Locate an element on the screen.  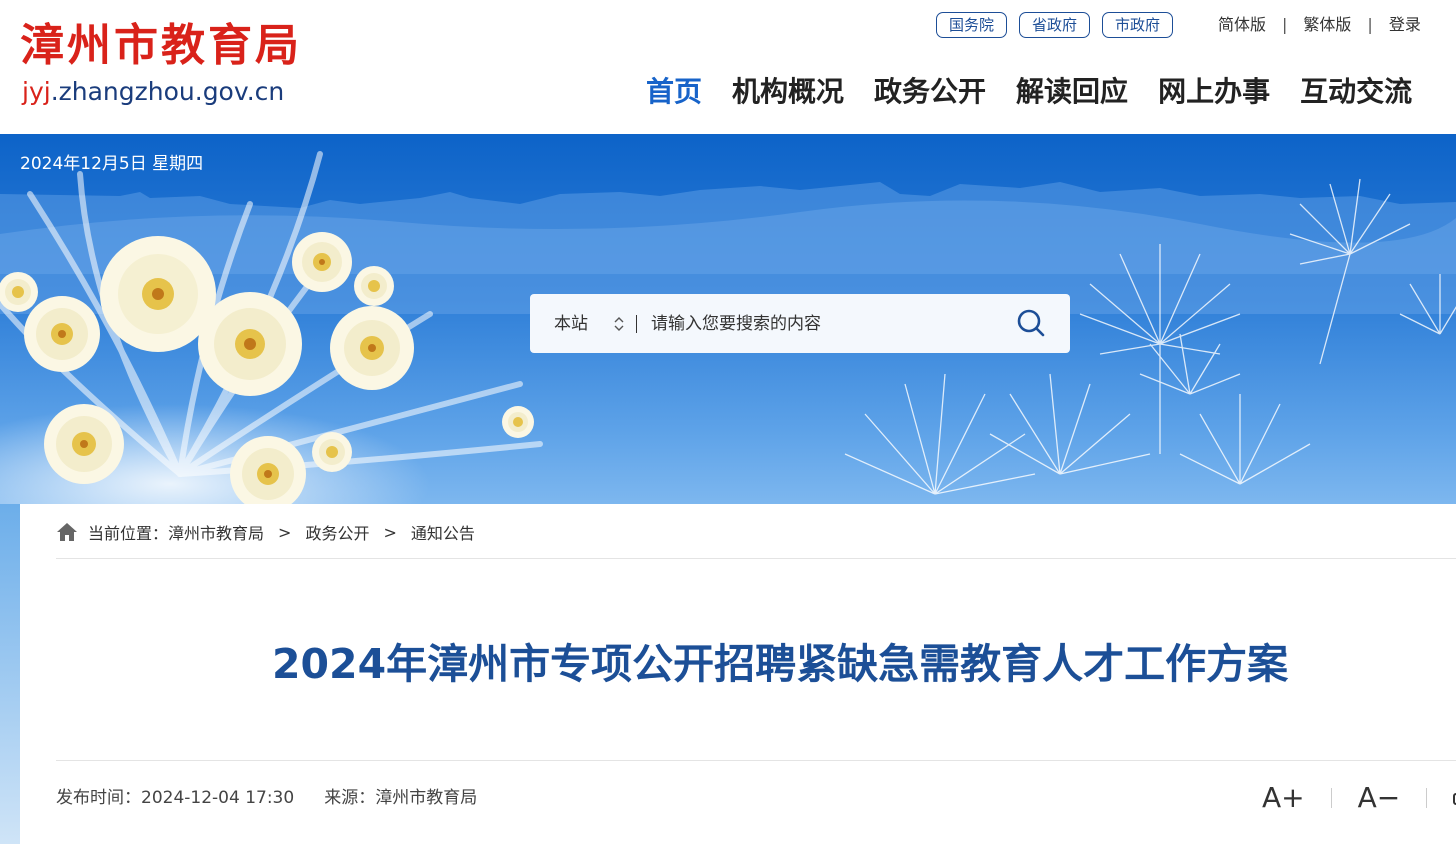
nav-online-services: 网上办事 is located at coordinates (1214, 92).